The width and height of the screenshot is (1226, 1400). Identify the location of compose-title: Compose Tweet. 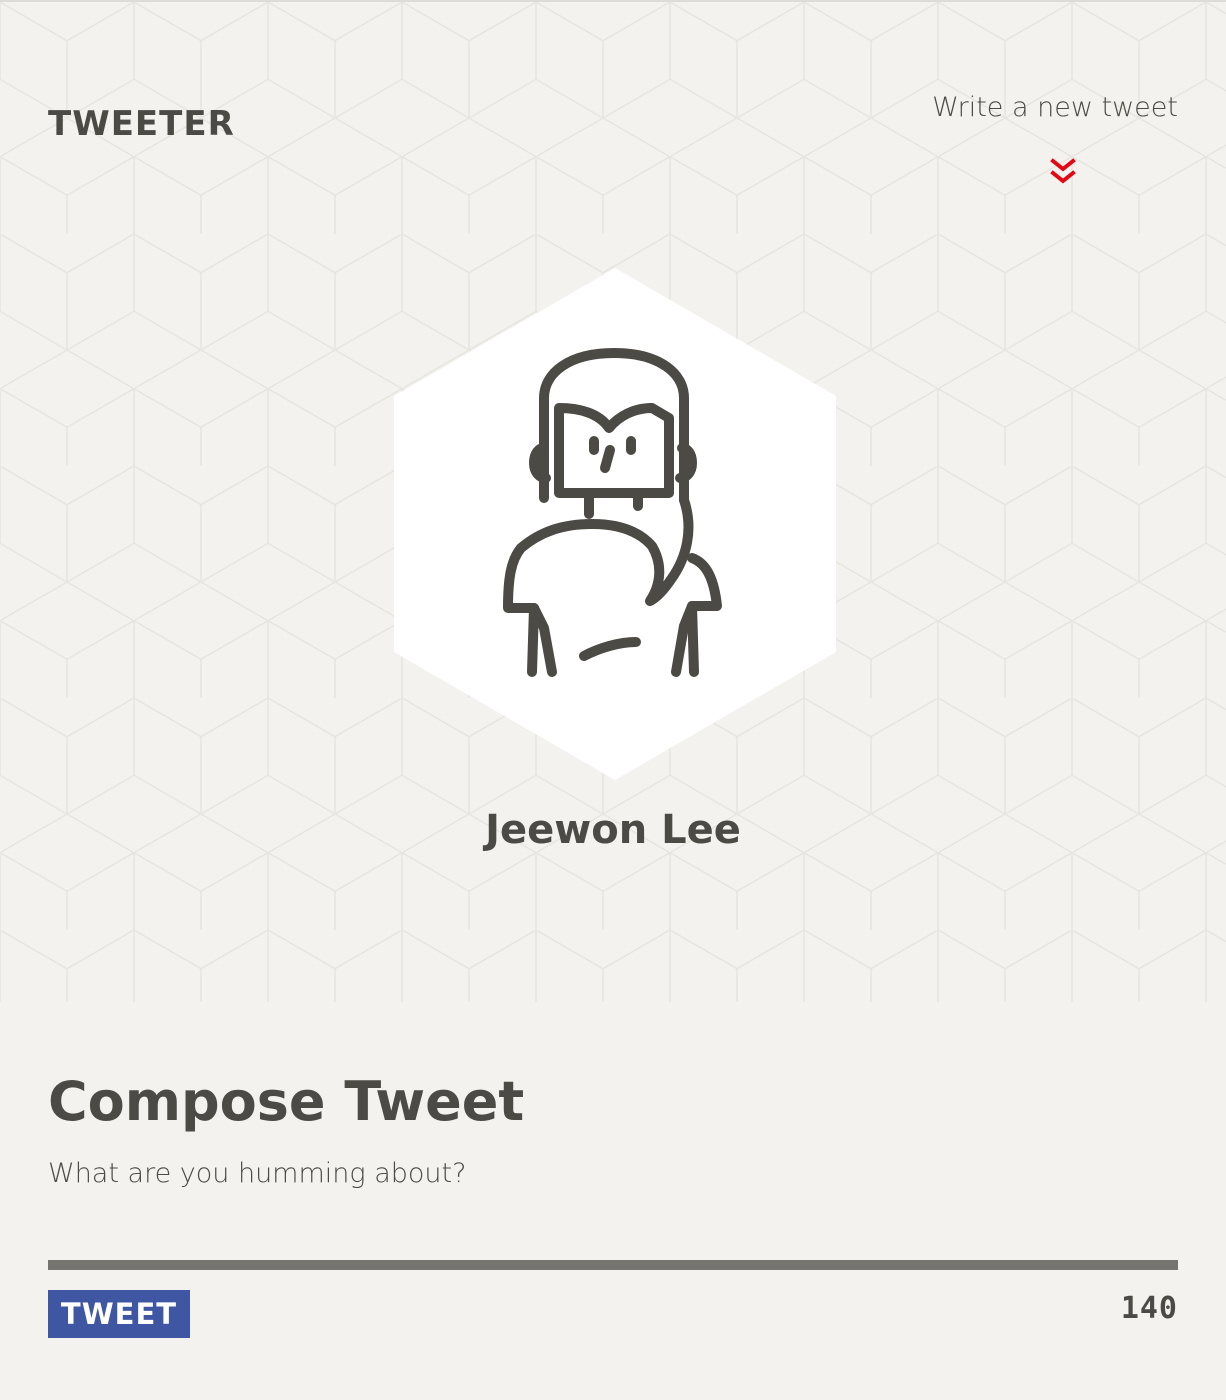
(286, 1101).